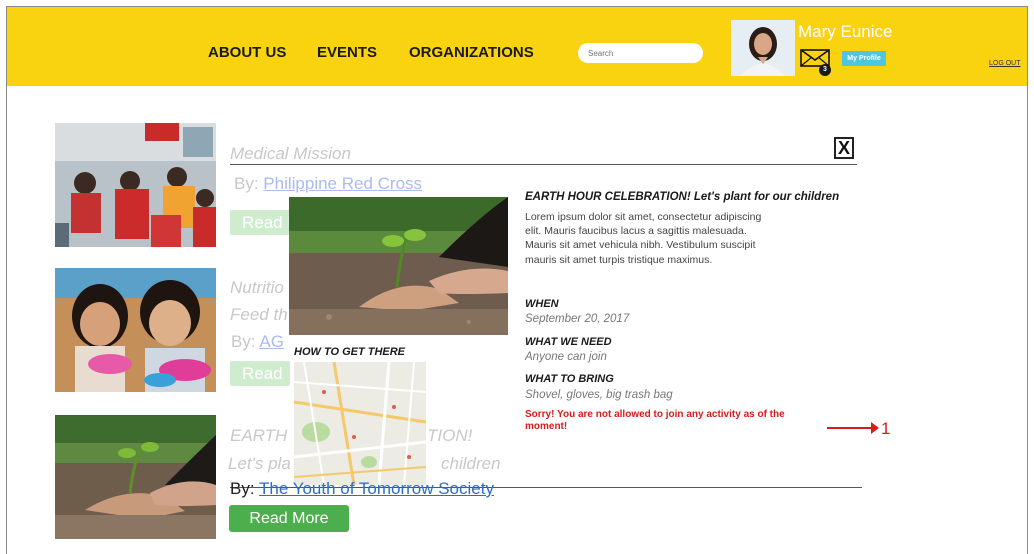  What do you see at coordinates (271, 341) in the screenshot?
I see `organization-link: AG` at bounding box center [271, 341].